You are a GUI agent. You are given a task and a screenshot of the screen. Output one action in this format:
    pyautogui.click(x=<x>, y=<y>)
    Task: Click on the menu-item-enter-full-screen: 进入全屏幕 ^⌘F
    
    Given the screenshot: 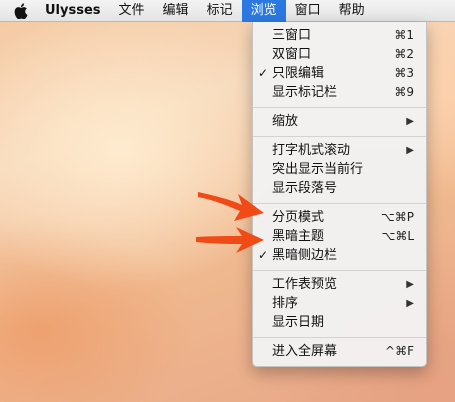 What is the action you would take?
    pyautogui.click(x=339, y=351)
    